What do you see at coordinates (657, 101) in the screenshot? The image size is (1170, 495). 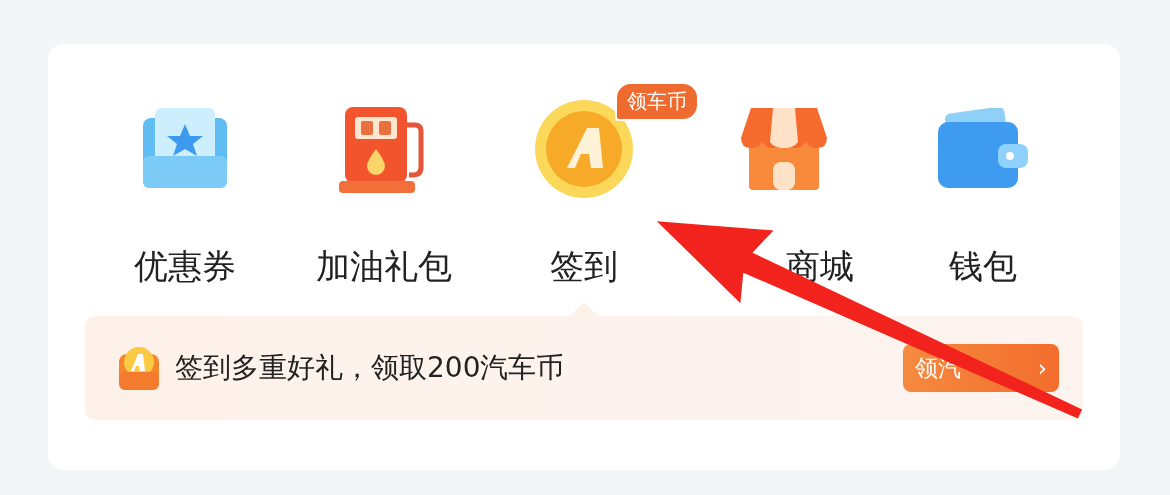 I see `reward-tag: 领车币` at bounding box center [657, 101].